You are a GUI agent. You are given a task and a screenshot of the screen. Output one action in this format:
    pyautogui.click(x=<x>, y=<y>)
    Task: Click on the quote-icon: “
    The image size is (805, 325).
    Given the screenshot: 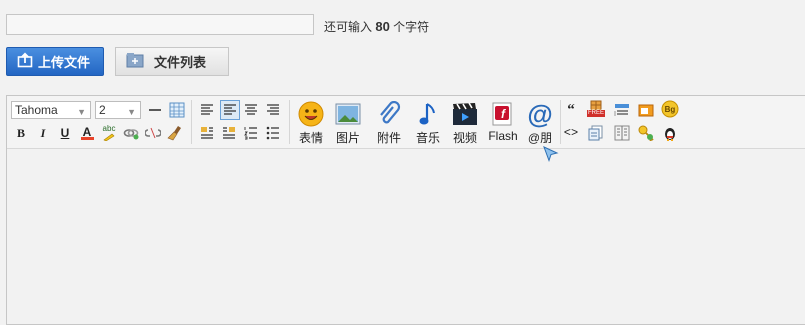 What is the action you would take?
    pyautogui.click(x=571, y=110)
    